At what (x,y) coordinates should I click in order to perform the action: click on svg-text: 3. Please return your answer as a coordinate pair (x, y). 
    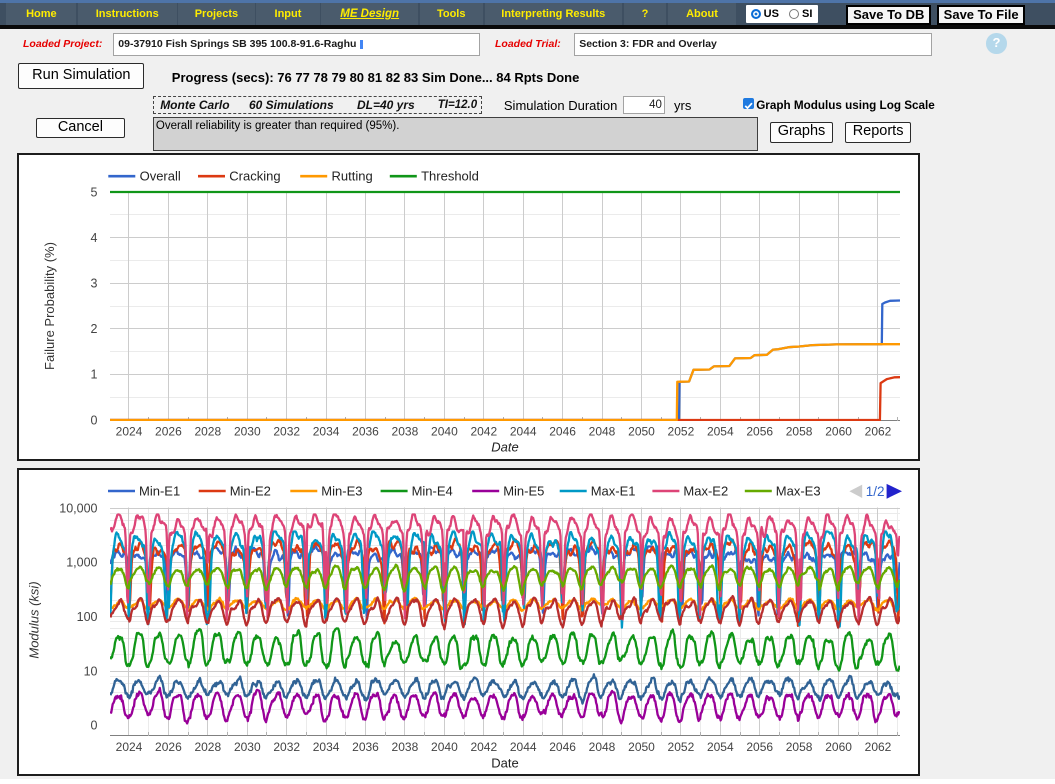
    Looking at the image, I should click on (94, 284).